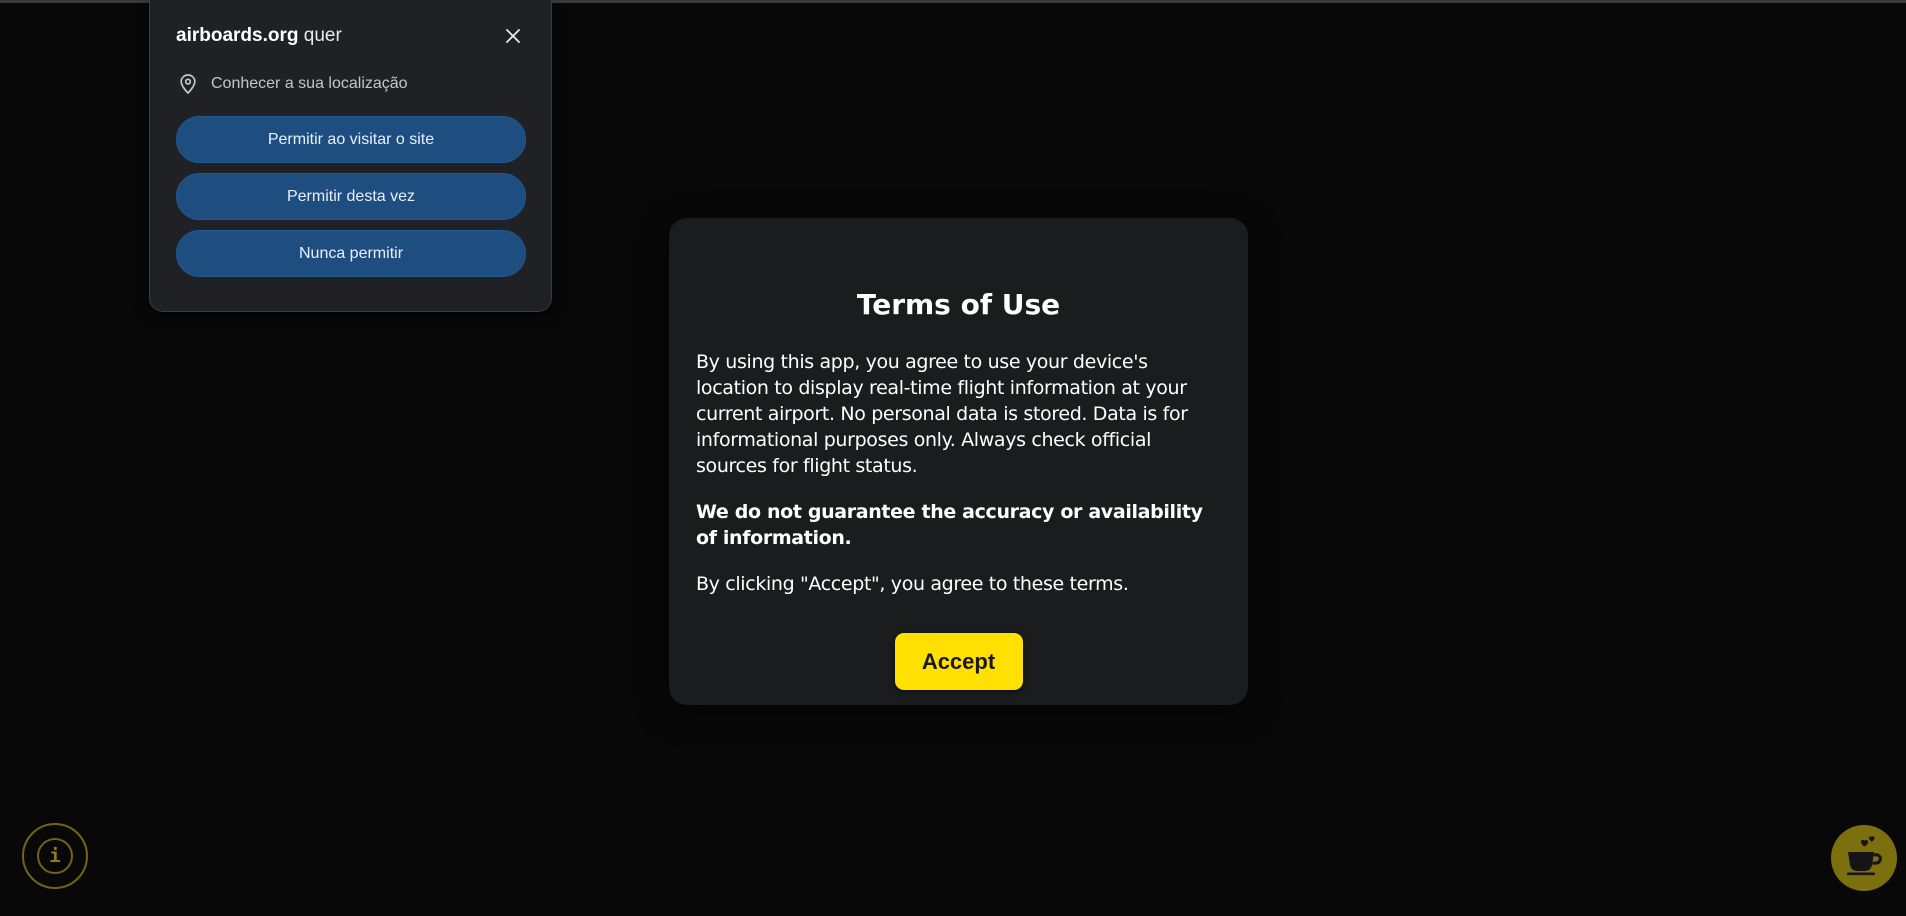 Image resolution: width=1906 pixels, height=916 pixels. I want to click on info-icon: i, so click(55, 856).